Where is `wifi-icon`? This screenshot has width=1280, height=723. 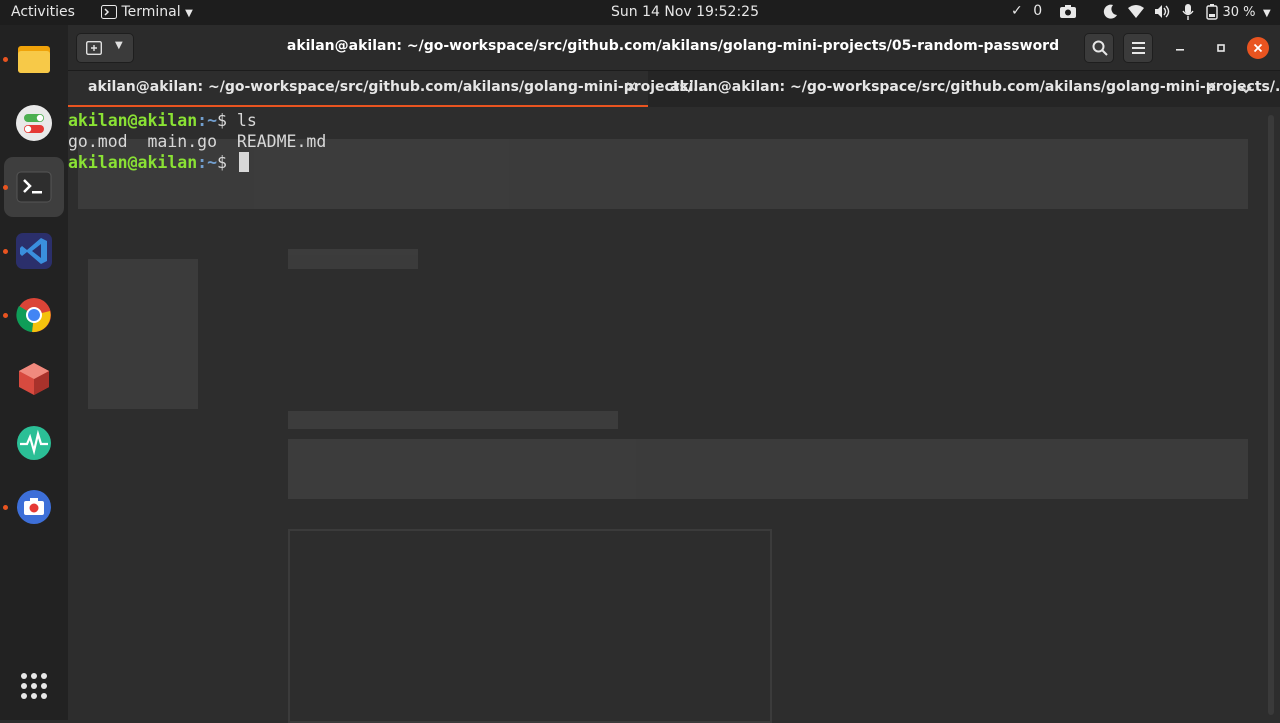 wifi-icon is located at coordinates (1136, 13).